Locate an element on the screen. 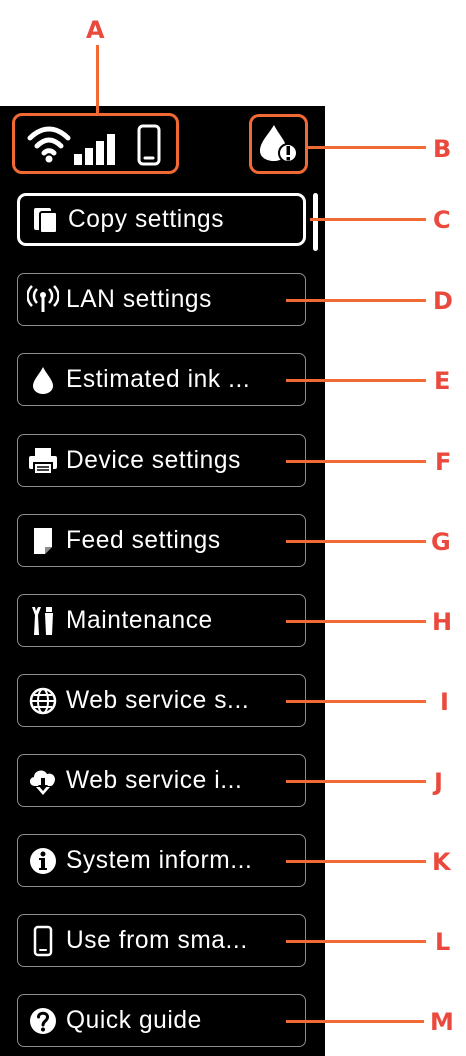 The width and height of the screenshot is (466, 1056). menu-item-lan-settings: LAN settings is located at coordinates (161, 299).